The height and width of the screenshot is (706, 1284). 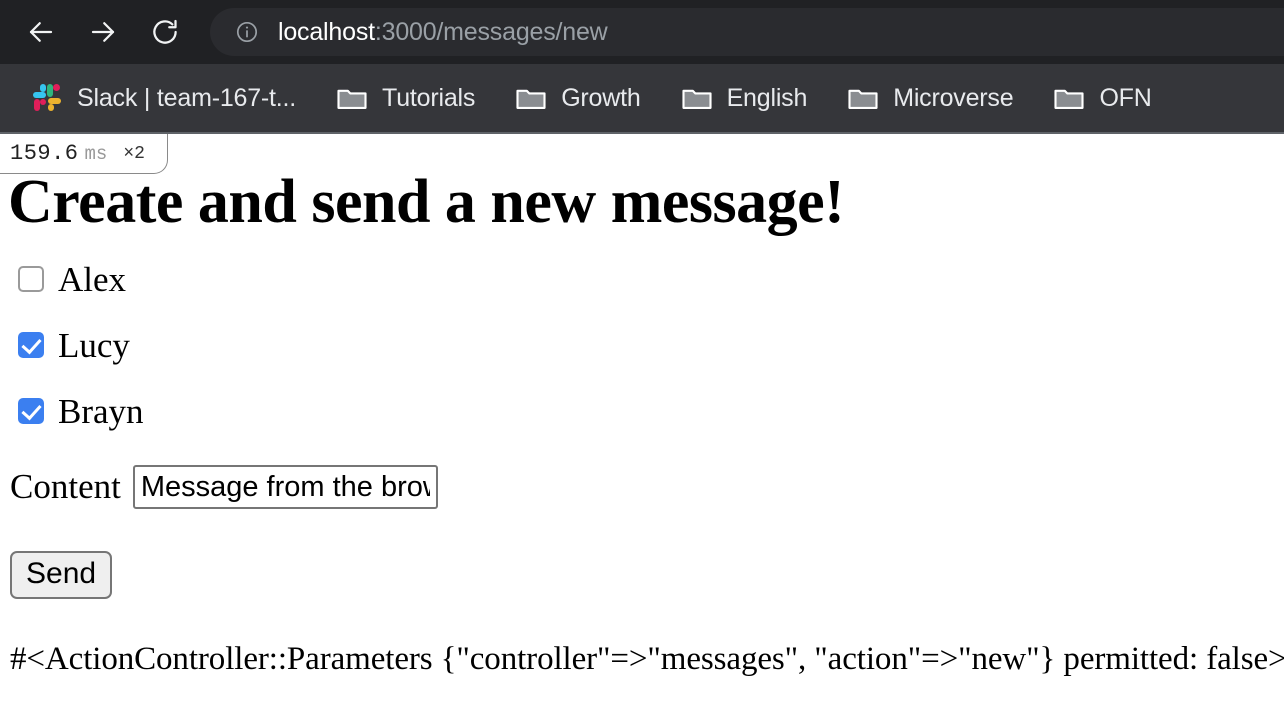 I want to click on recipient-label-lucy: Lucy, so click(x=94, y=345).